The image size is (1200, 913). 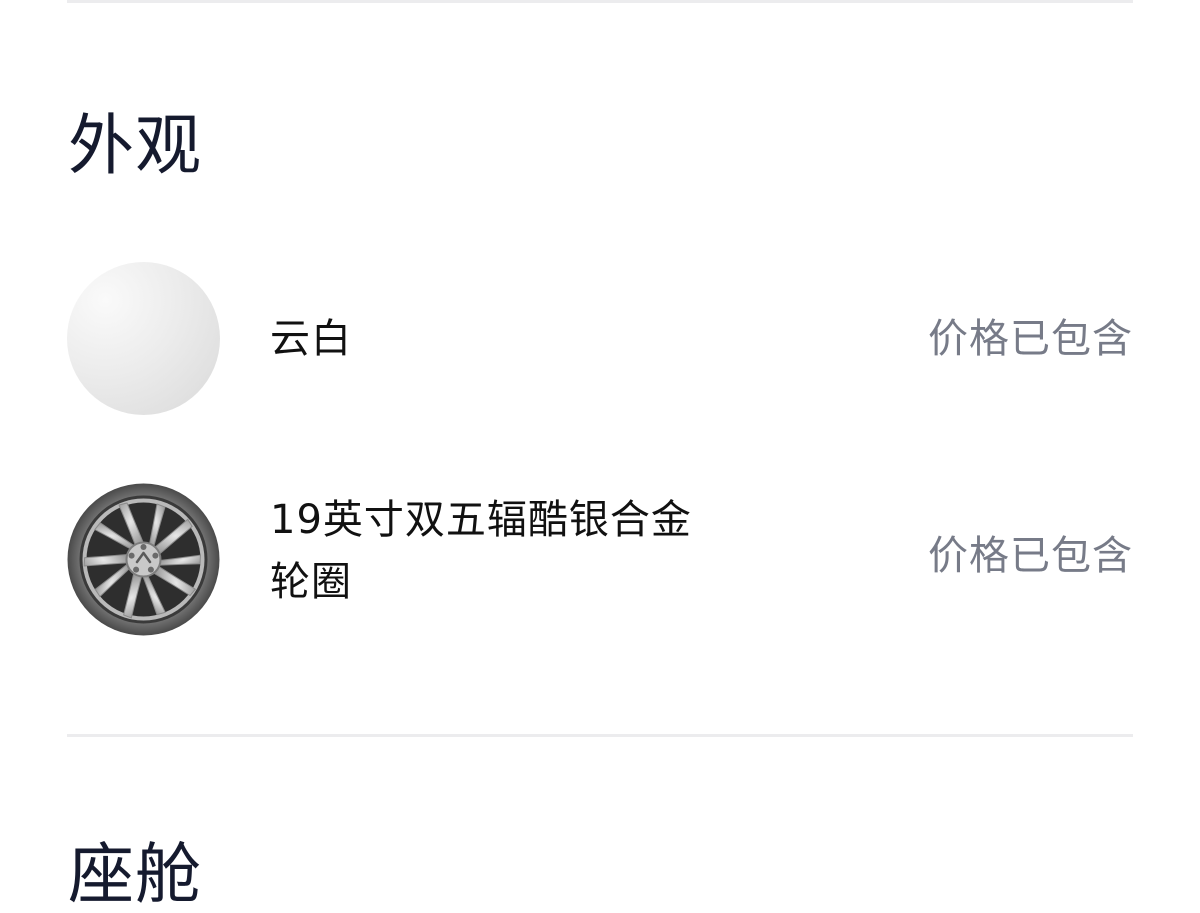 I want to click on alloy-wheel-icon, so click(x=143, y=559).